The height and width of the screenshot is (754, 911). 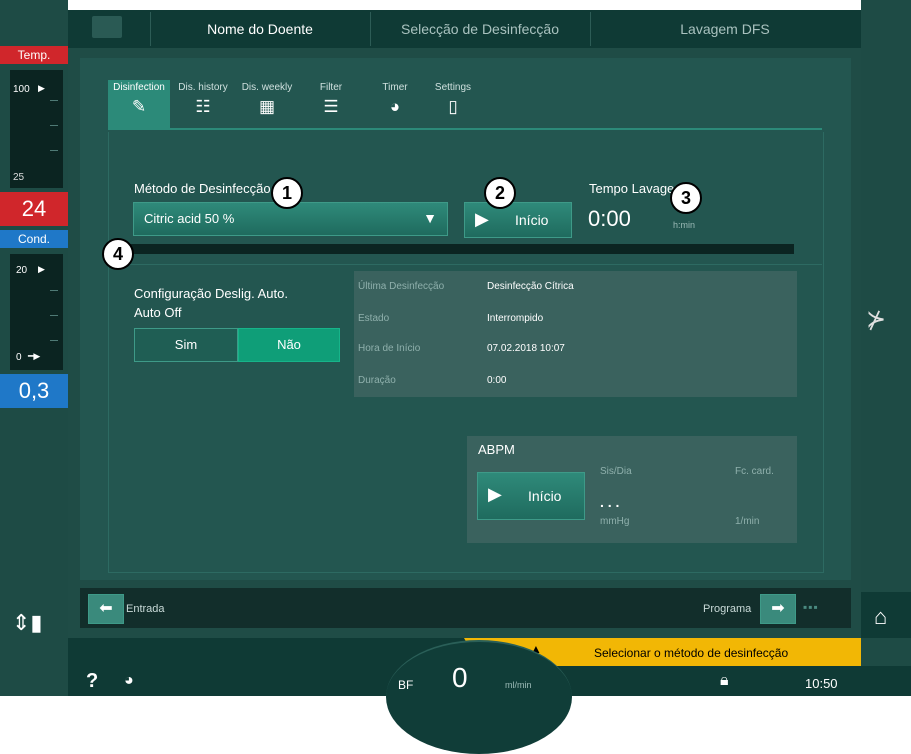 I want to click on cond-label: Cond., so click(x=34, y=239).